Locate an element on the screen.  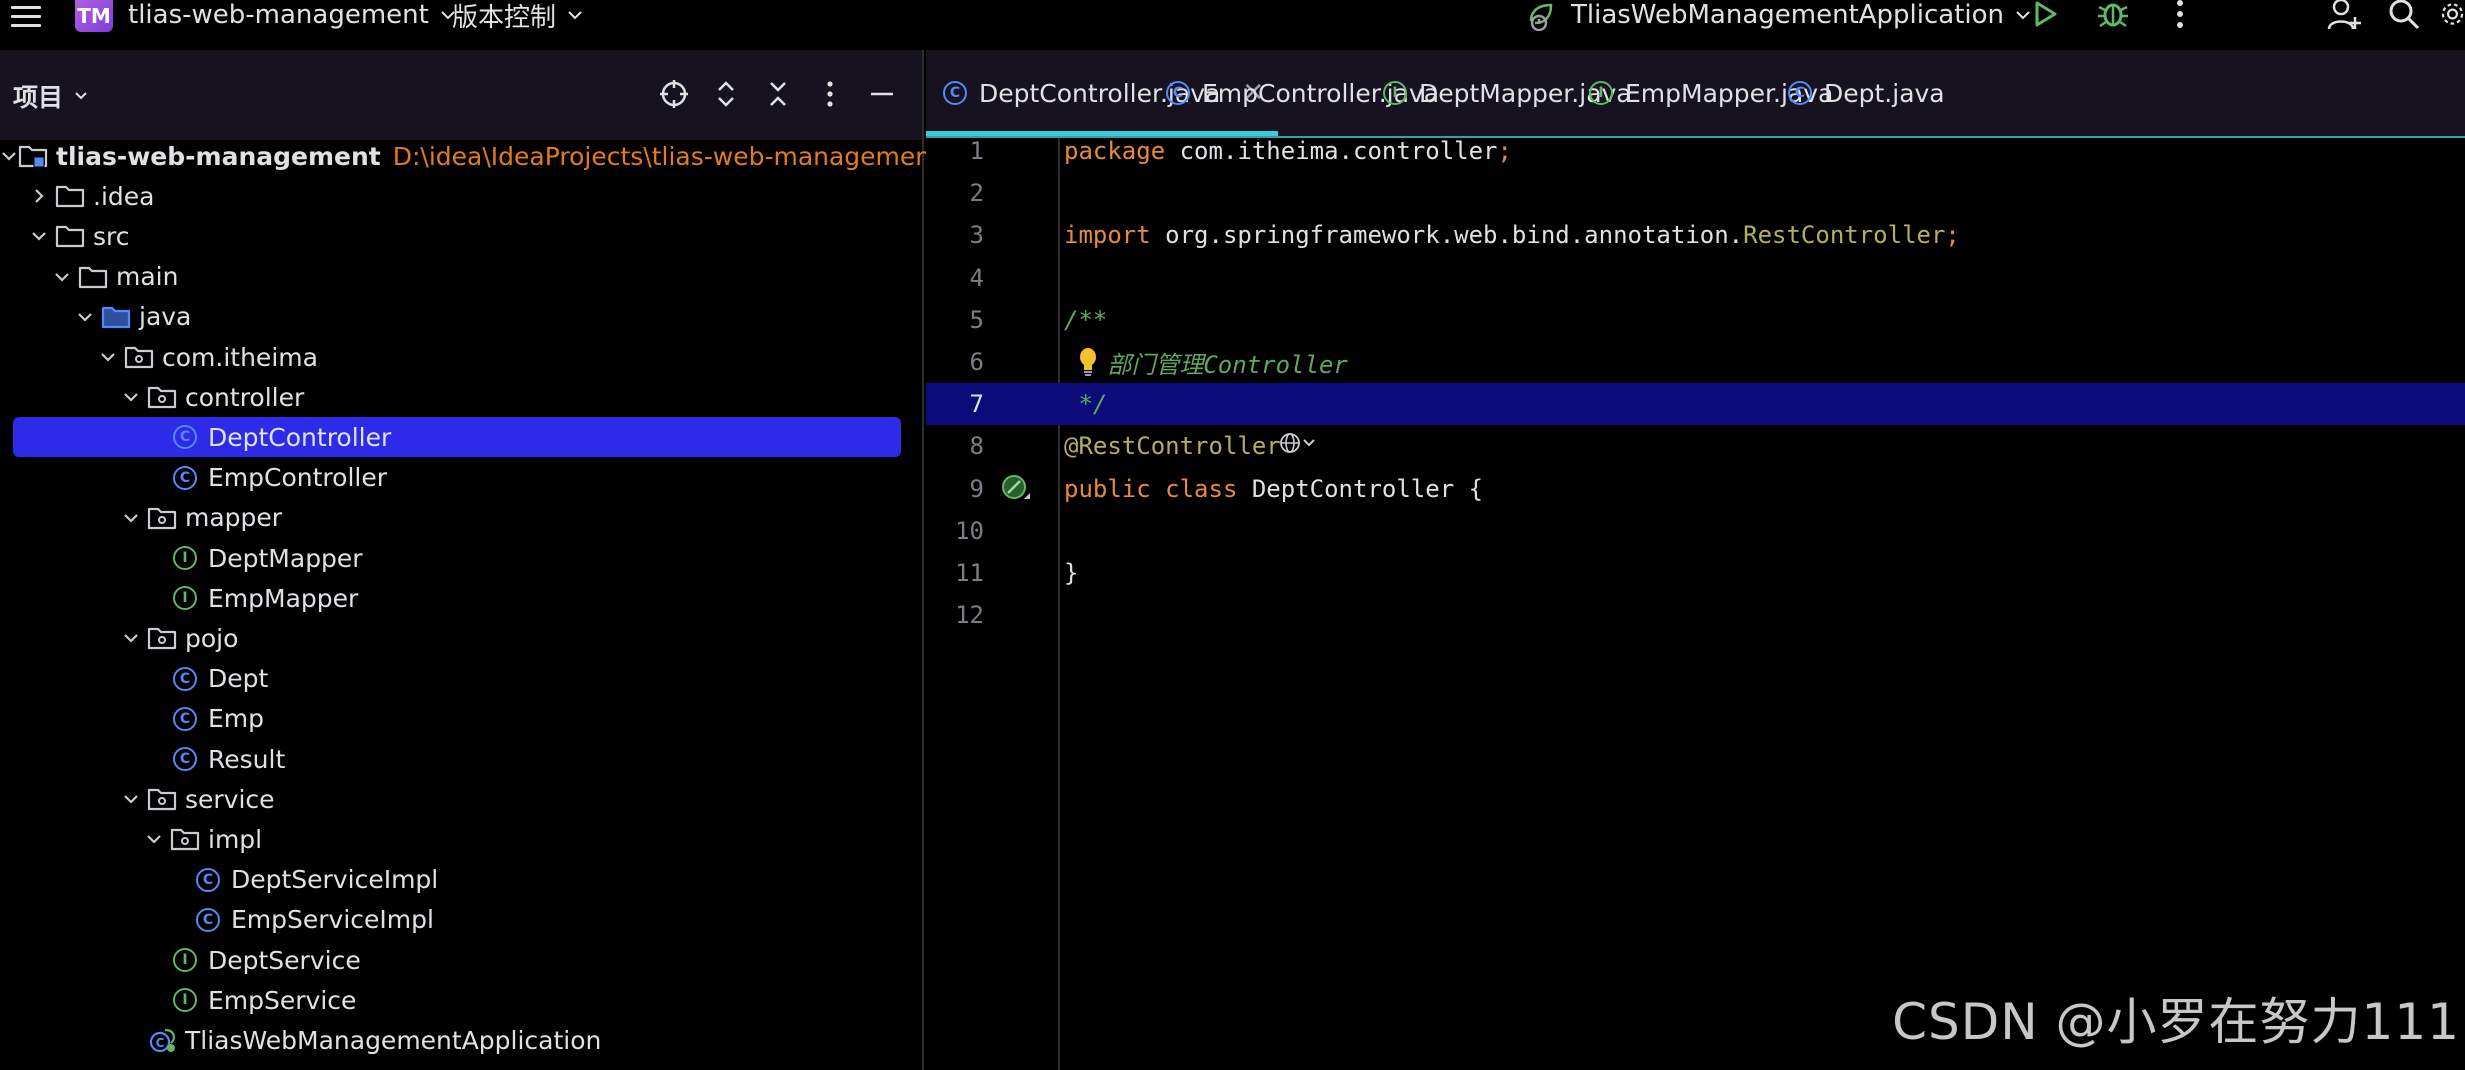
run-configuration-selector: TliasWebManagementApplication is located at coordinates (1778, 16).